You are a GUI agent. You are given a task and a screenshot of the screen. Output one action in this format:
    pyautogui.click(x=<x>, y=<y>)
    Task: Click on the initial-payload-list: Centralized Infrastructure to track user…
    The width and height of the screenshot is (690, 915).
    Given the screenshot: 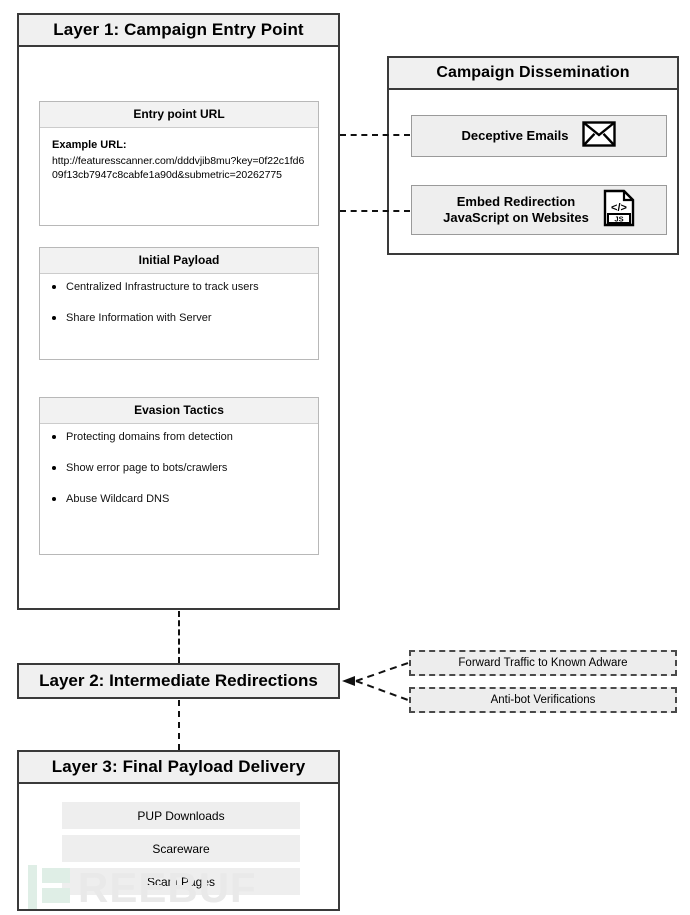 What is the action you would take?
    pyautogui.click(x=179, y=299)
    